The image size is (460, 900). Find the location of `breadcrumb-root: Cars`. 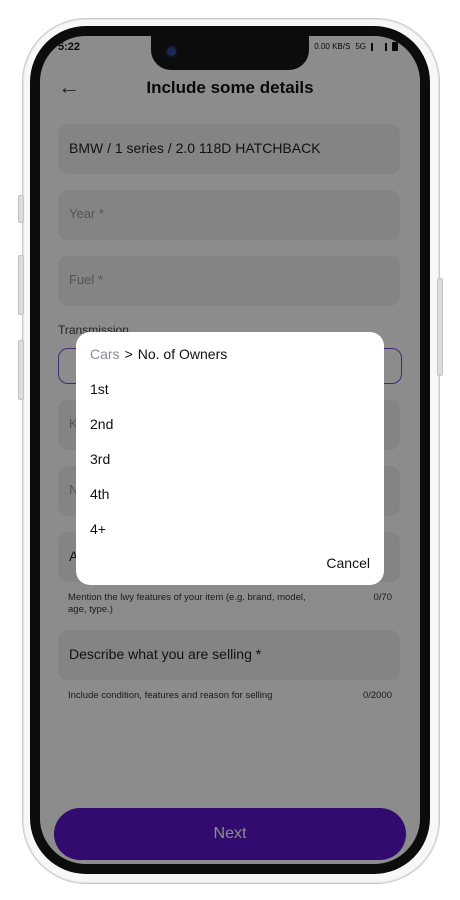

breadcrumb-root: Cars is located at coordinates (105, 354).